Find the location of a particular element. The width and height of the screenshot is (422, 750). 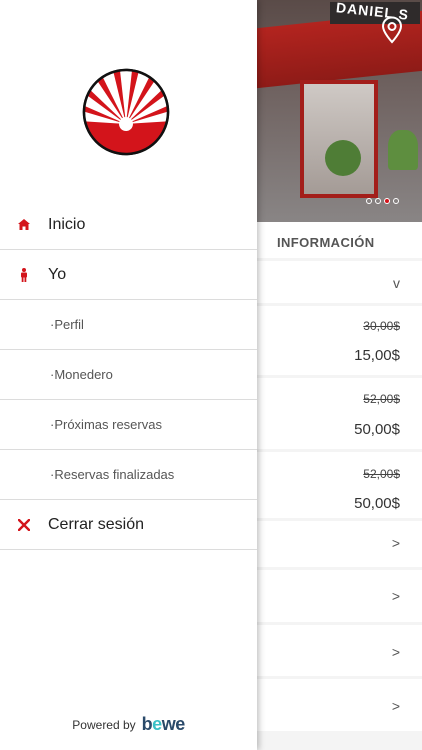

menu-item-proximas-reservas: ·Próximas reservas is located at coordinates (128, 425).